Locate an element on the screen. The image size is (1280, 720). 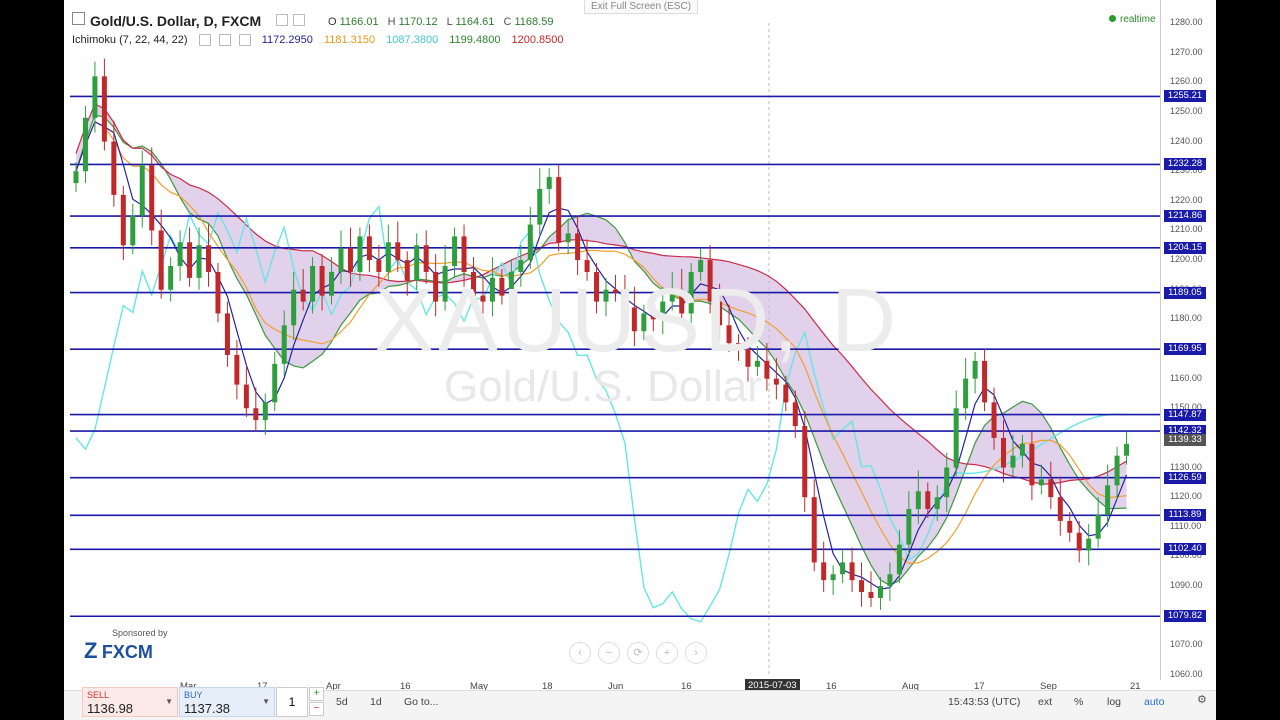
chart-menu-icon is located at coordinates (78, 20).